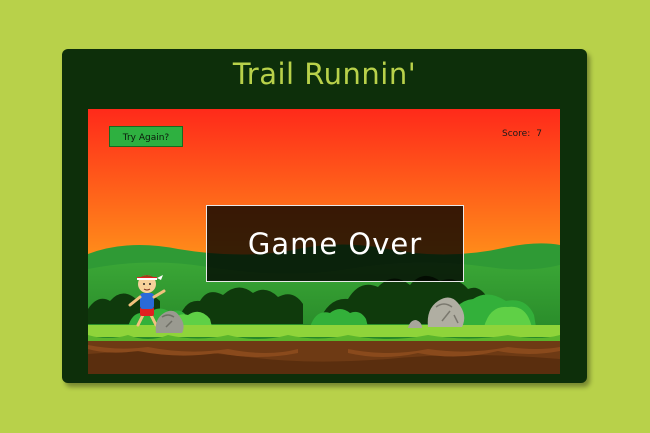  Describe the element at coordinates (335, 243) in the screenshot. I see `game-over-overlay: Game Over` at that location.